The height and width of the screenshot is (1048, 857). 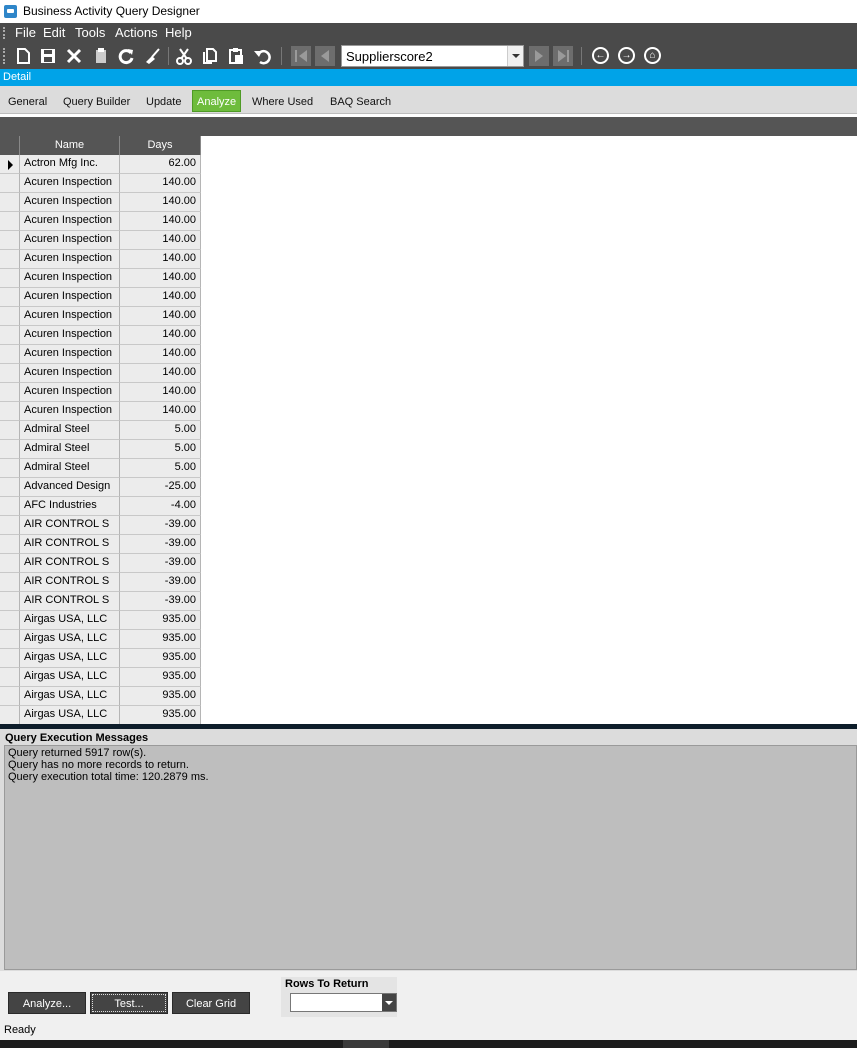 I want to click on forward-arrow-icon: →, so click(x=626, y=55).